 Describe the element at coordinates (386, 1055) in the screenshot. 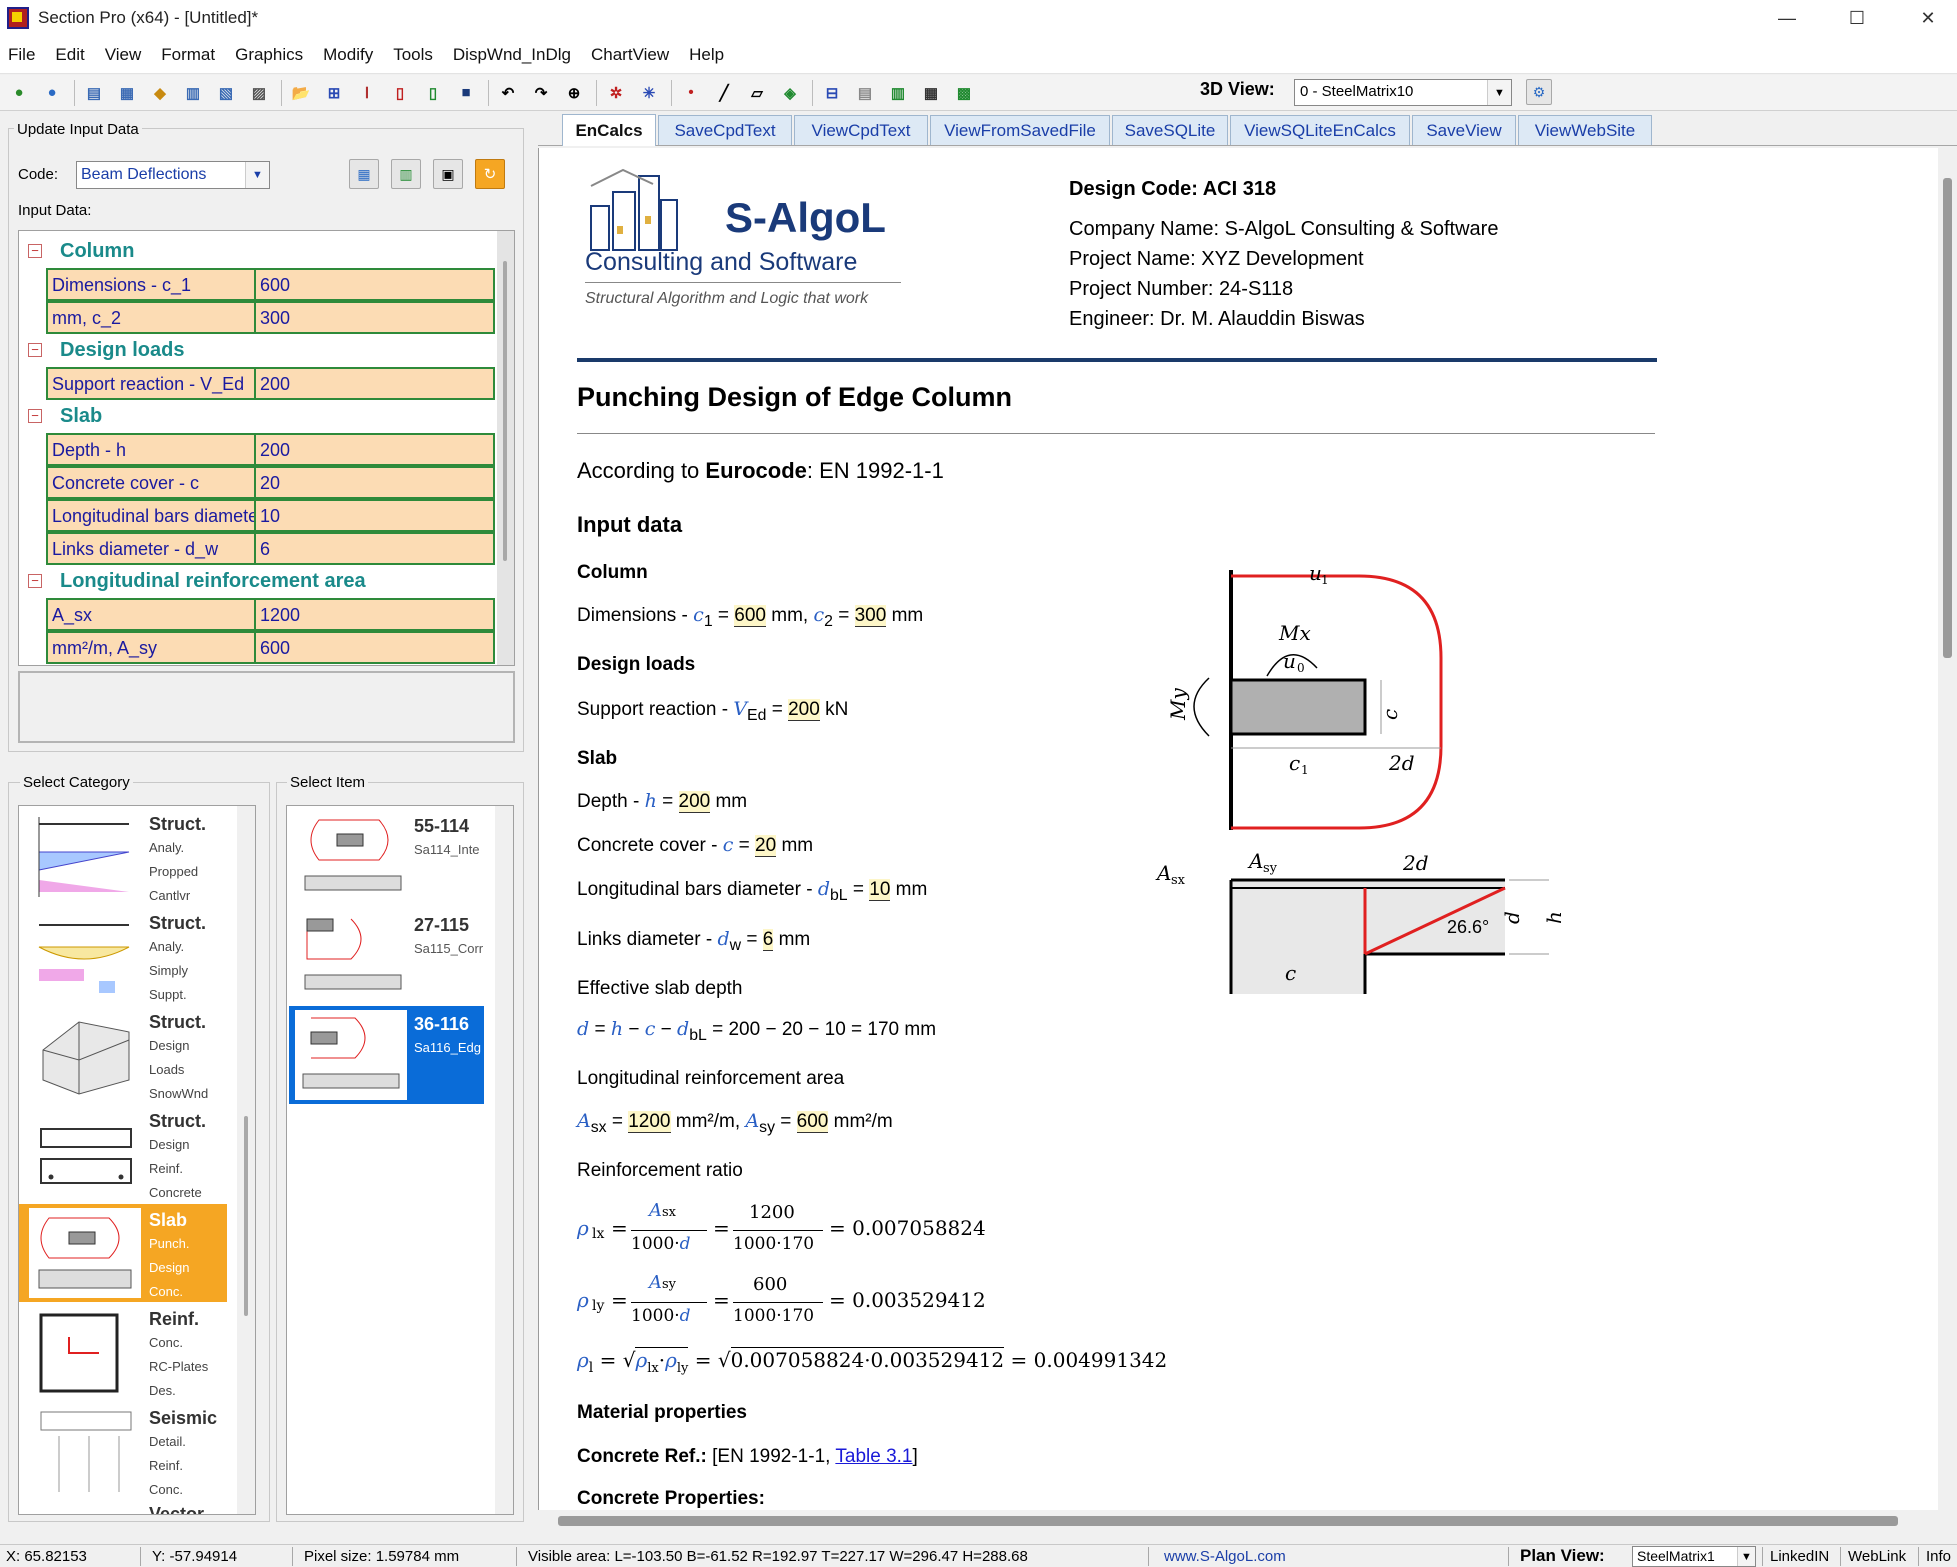

I see `item-entry-selected: 36-116 Sa116_Edg` at that location.